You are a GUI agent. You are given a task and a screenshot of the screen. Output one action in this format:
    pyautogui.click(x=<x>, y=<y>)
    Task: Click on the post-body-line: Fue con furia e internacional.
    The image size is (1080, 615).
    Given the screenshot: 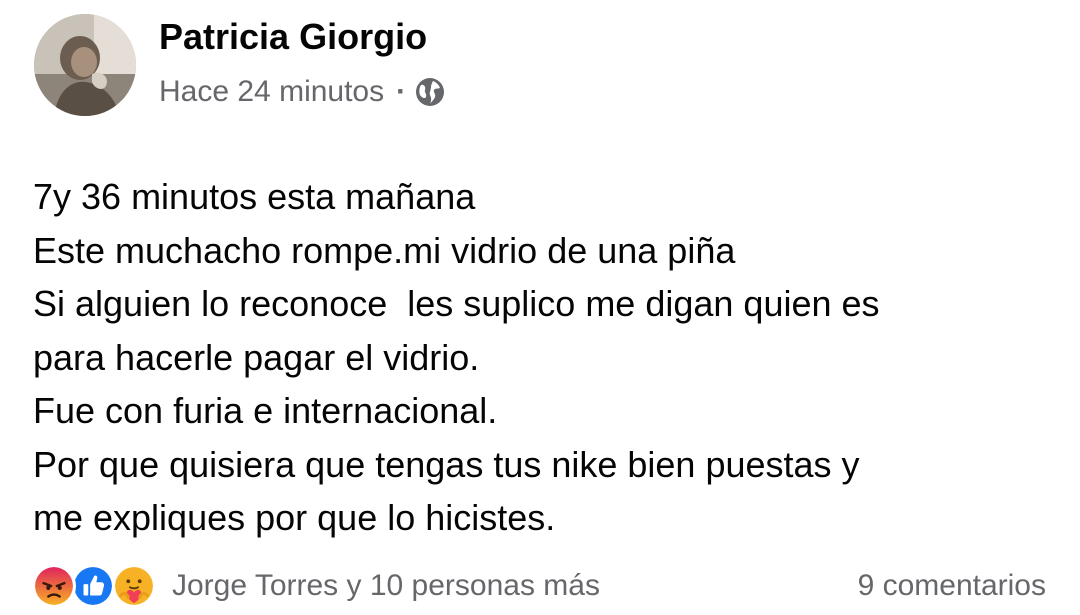 What is the action you would take?
    pyautogui.click(x=265, y=410)
    